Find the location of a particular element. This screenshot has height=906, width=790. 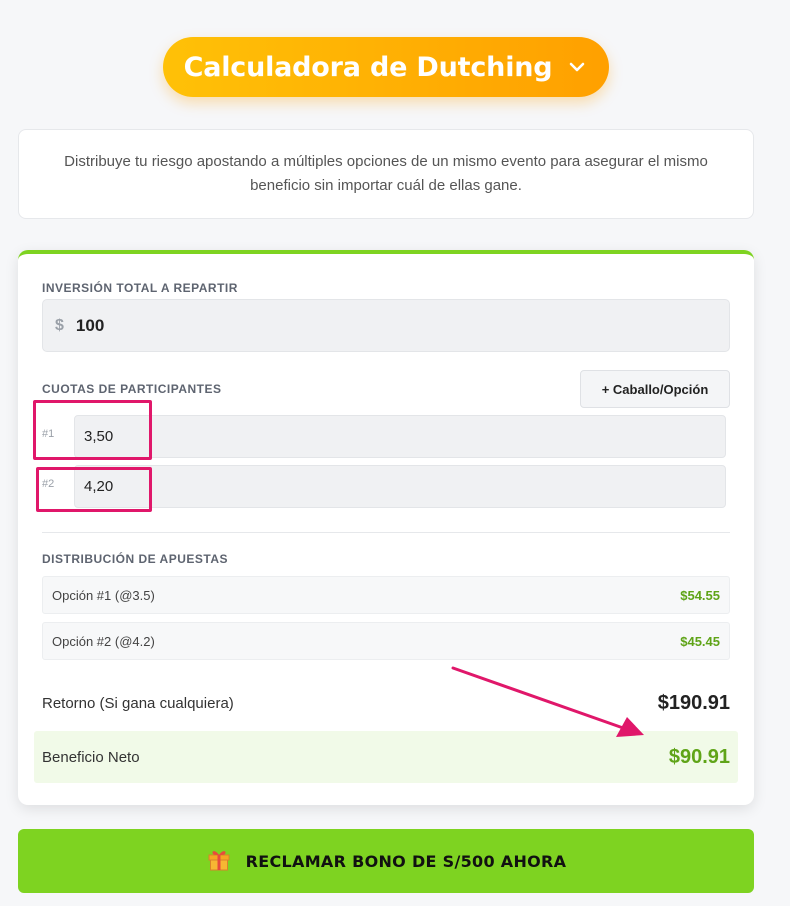

calculator-title-dropdown: Calculadora de Dutching is located at coordinates (386, 67).